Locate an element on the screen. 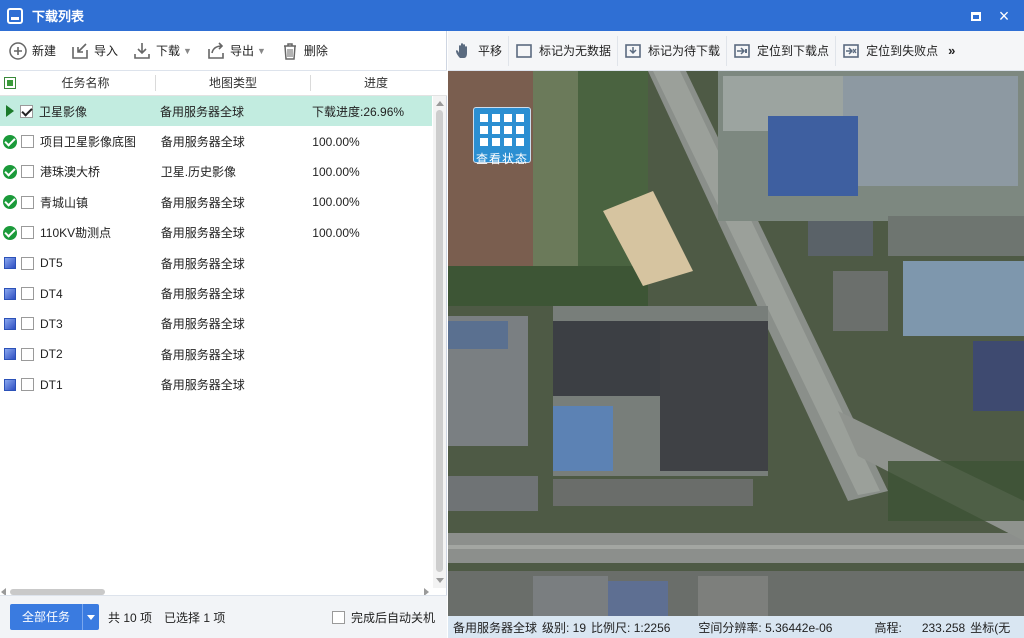 This screenshot has height=638, width=1024. download-button: 下载 ▼ is located at coordinates (162, 51).